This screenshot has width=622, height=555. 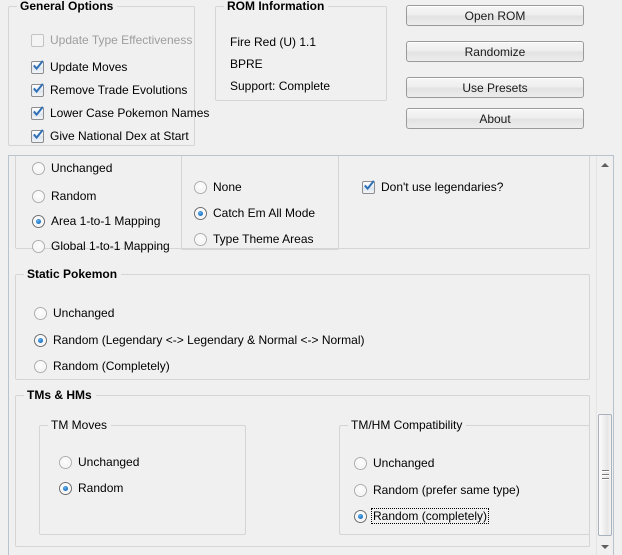 What do you see at coordinates (604, 355) in the screenshot?
I see `vertical-scrollbar` at bounding box center [604, 355].